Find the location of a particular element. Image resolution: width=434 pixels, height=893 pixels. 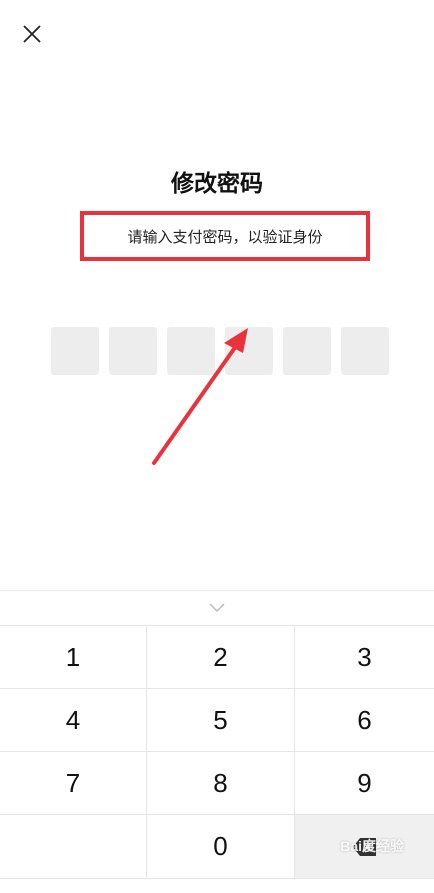

close-button is located at coordinates (32, 34).